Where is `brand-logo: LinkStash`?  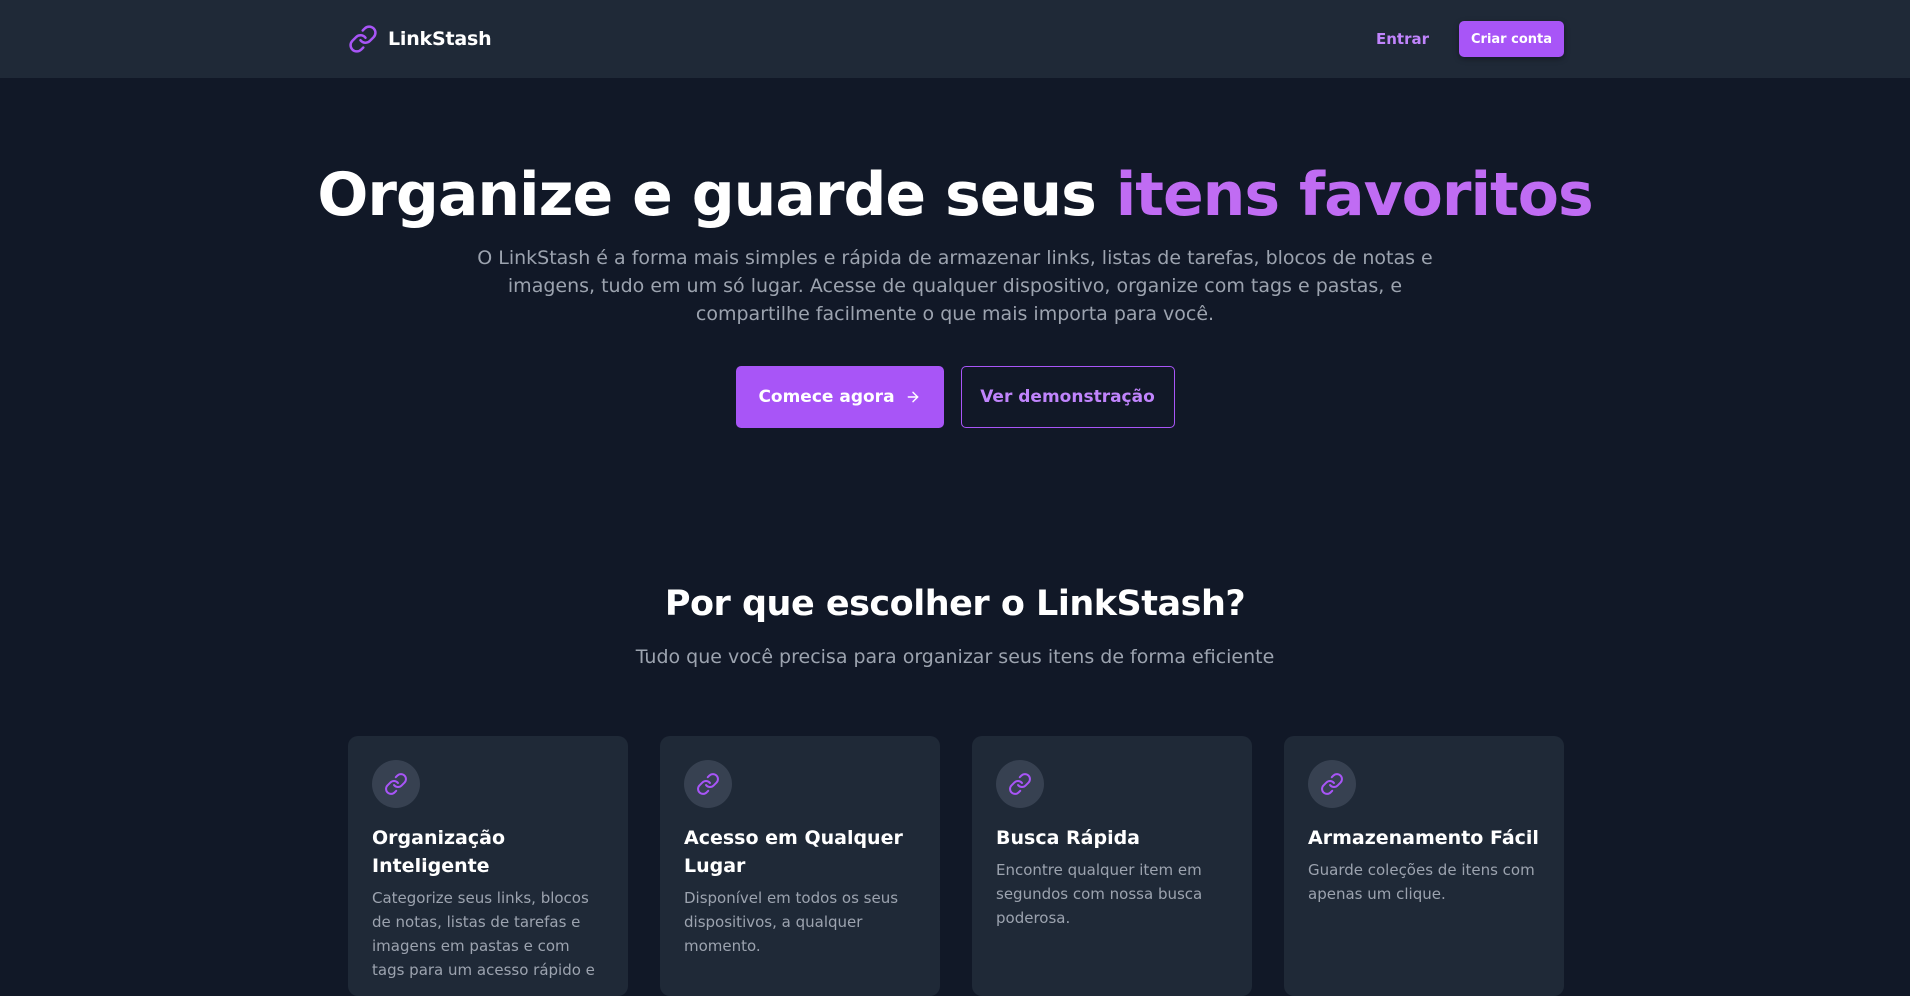 brand-logo: LinkStash is located at coordinates (420, 39).